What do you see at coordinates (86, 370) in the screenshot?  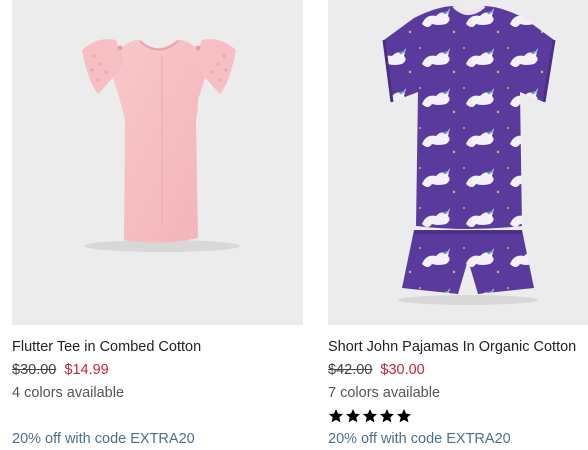 I see `sale-price: $14.99` at bounding box center [86, 370].